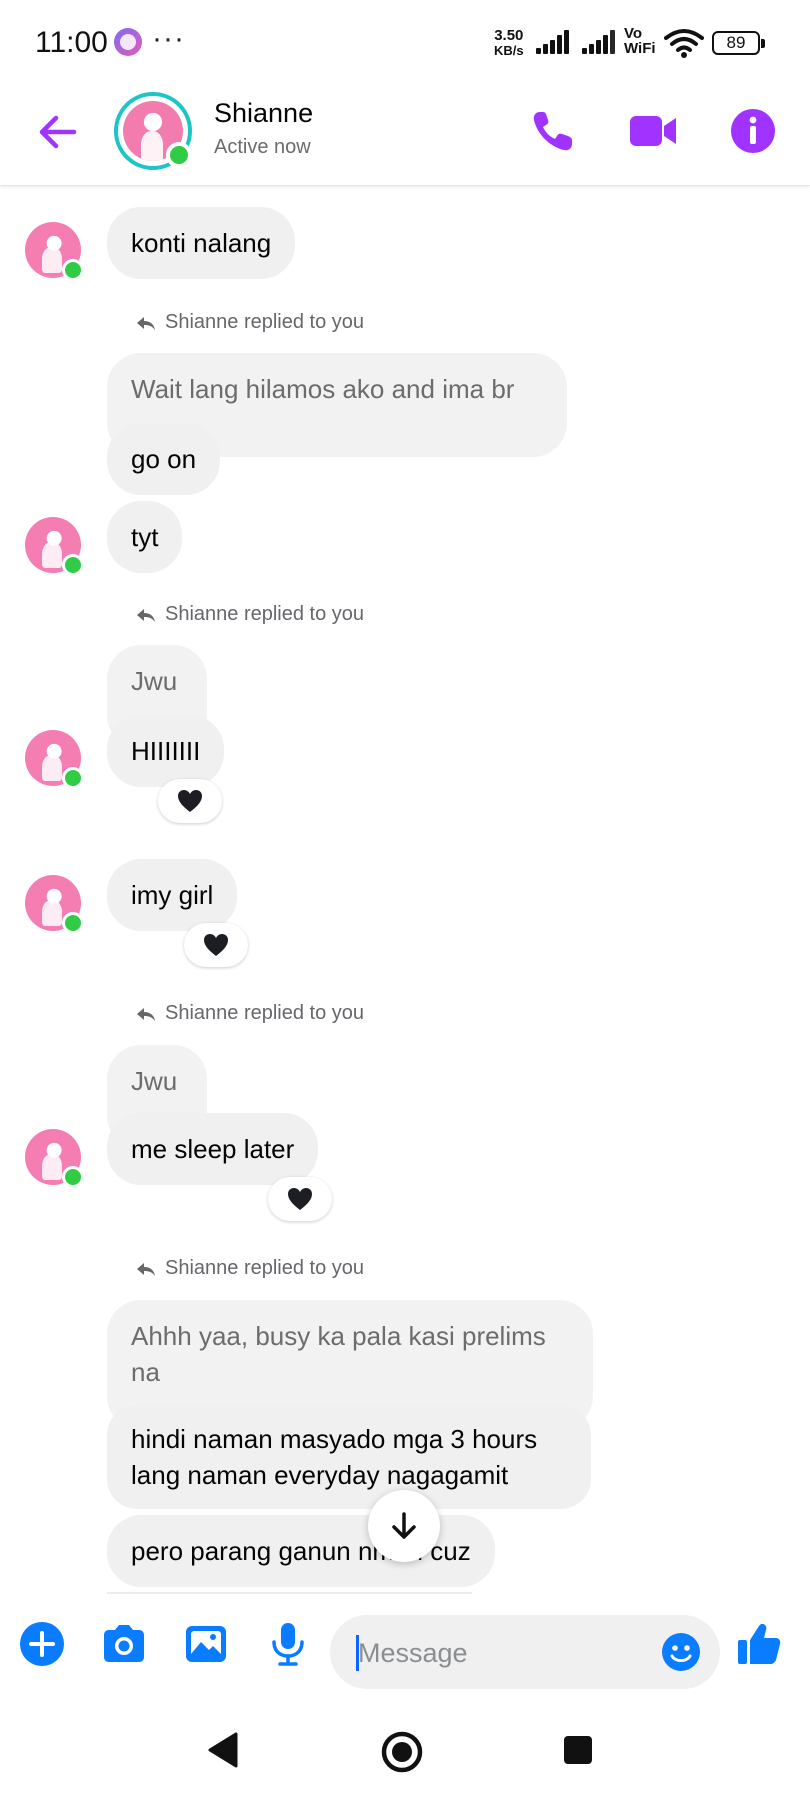 The height and width of the screenshot is (1800, 810). Describe the element at coordinates (405, 43) in the screenshot. I see `status-bar: 11:00 ··· 3.50 KB/s Vo WiFi 89` at that location.